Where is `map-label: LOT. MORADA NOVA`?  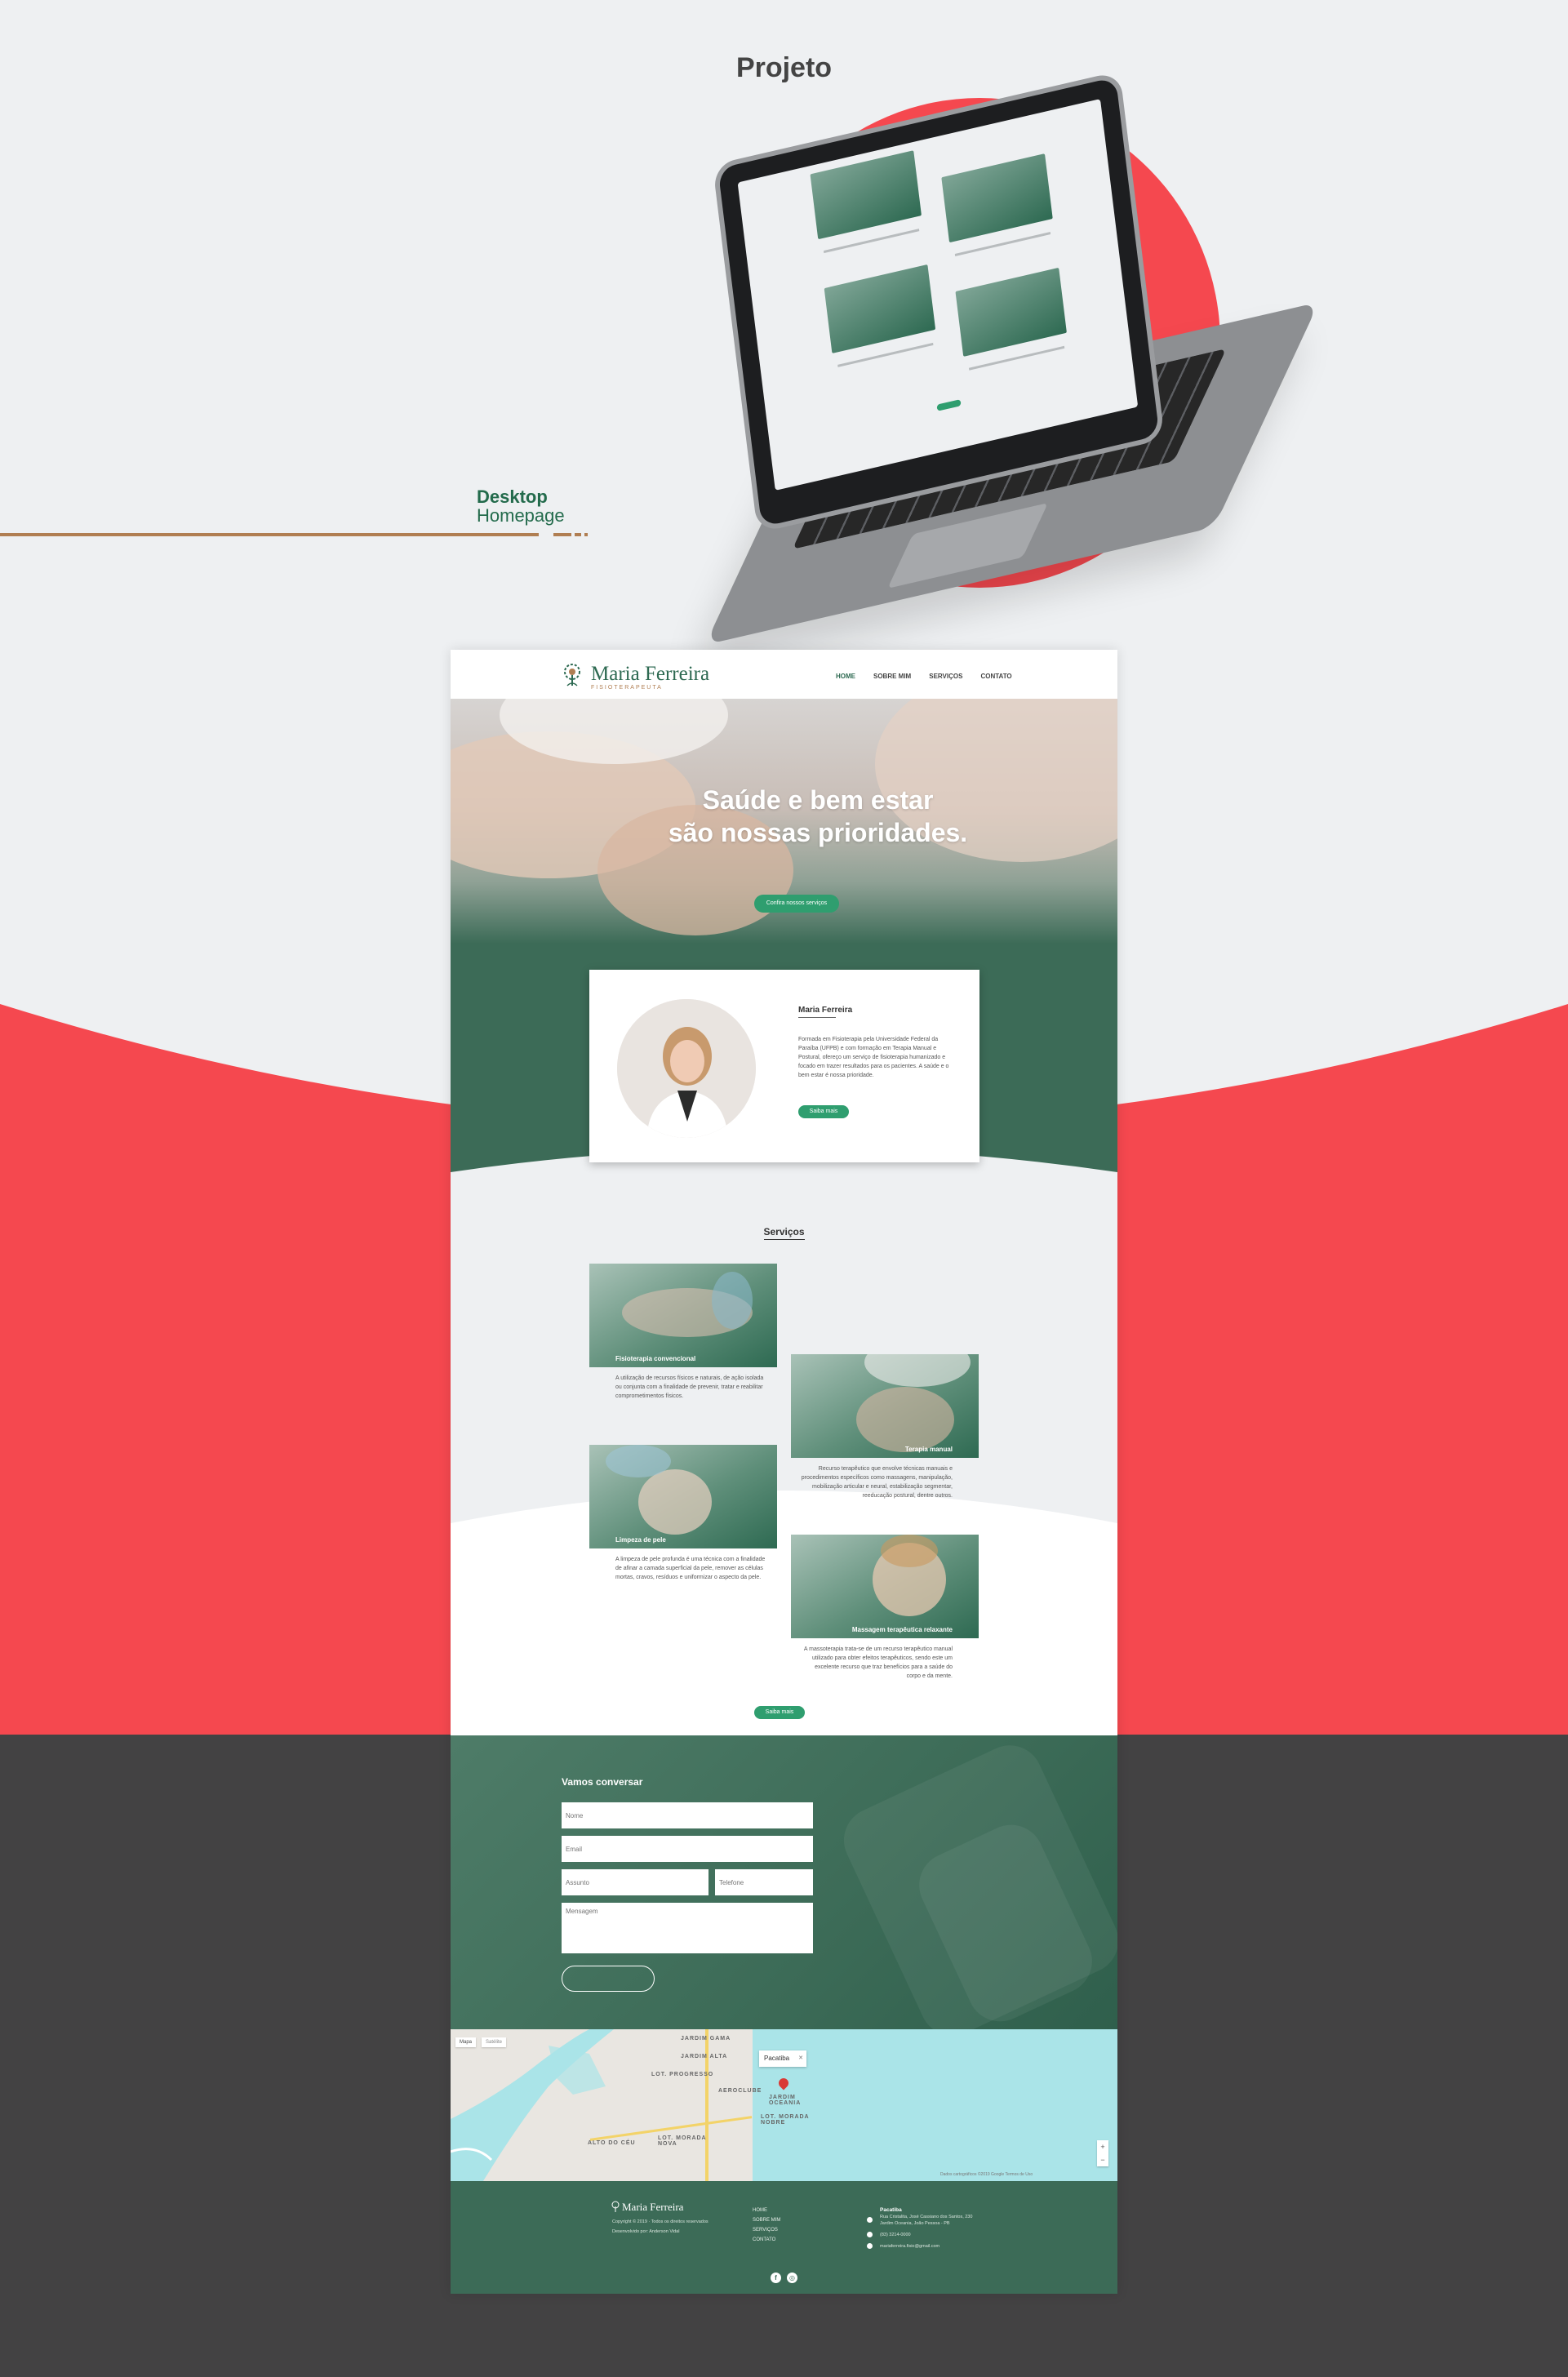 map-label: LOT. MORADA NOVA is located at coordinates (683, 2141).